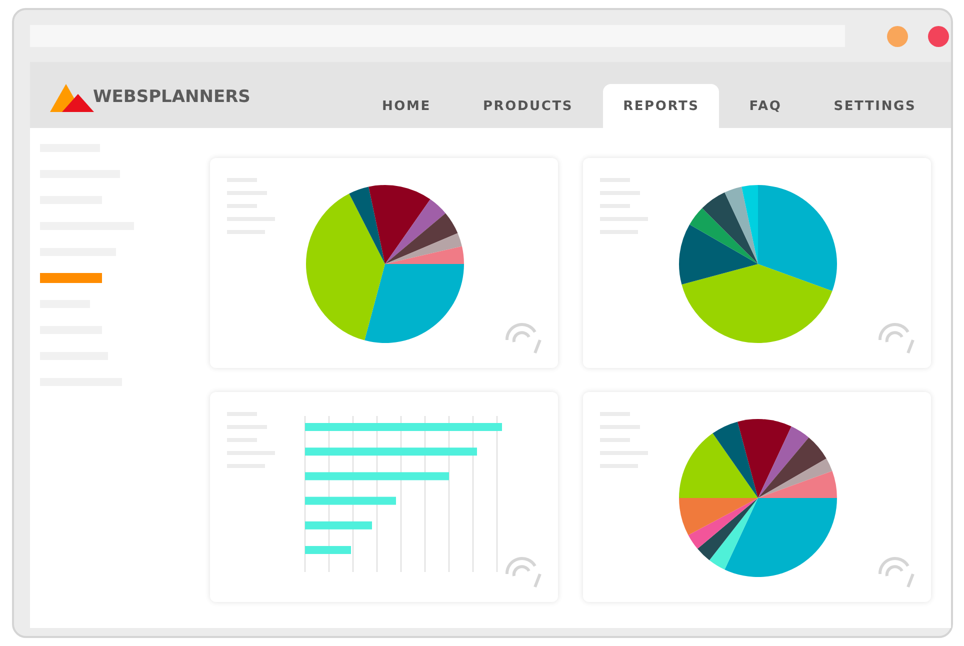 This screenshot has height=646, width=964. What do you see at coordinates (72, 97) in the screenshot?
I see `logo-icon` at bounding box center [72, 97].